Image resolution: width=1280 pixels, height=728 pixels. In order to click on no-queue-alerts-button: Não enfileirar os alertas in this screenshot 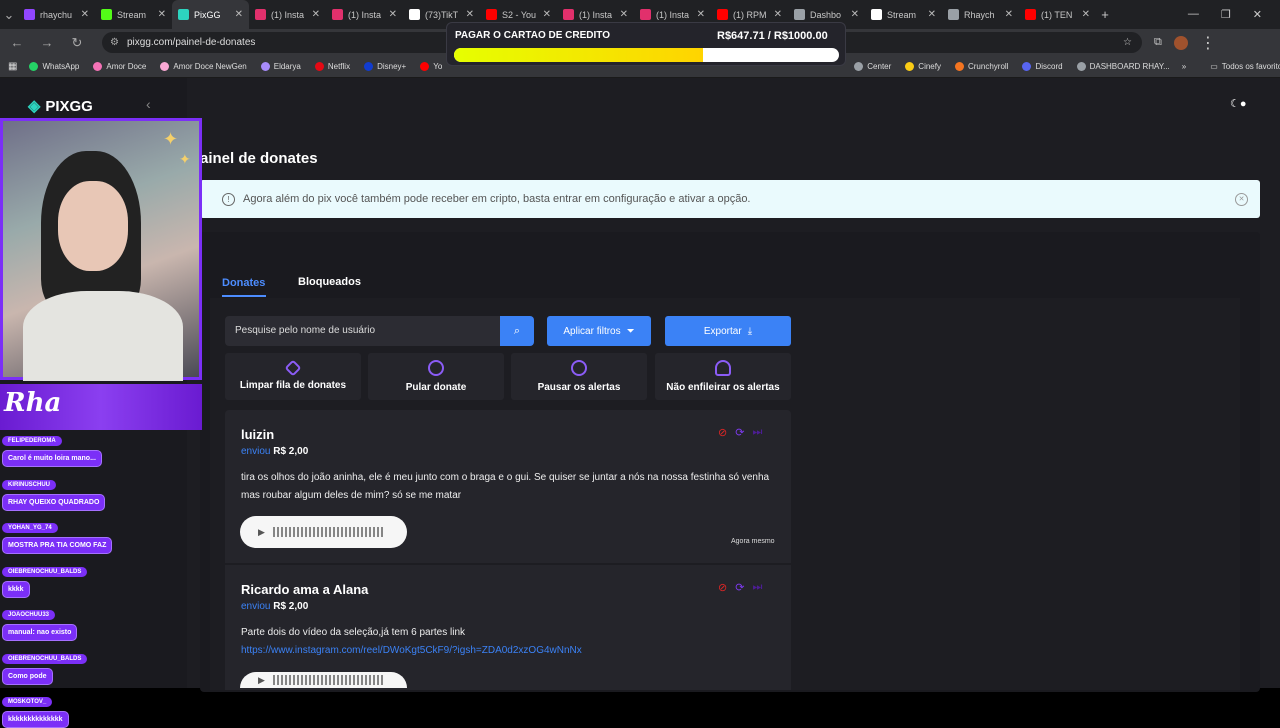, I will do `click(723, 376)`.